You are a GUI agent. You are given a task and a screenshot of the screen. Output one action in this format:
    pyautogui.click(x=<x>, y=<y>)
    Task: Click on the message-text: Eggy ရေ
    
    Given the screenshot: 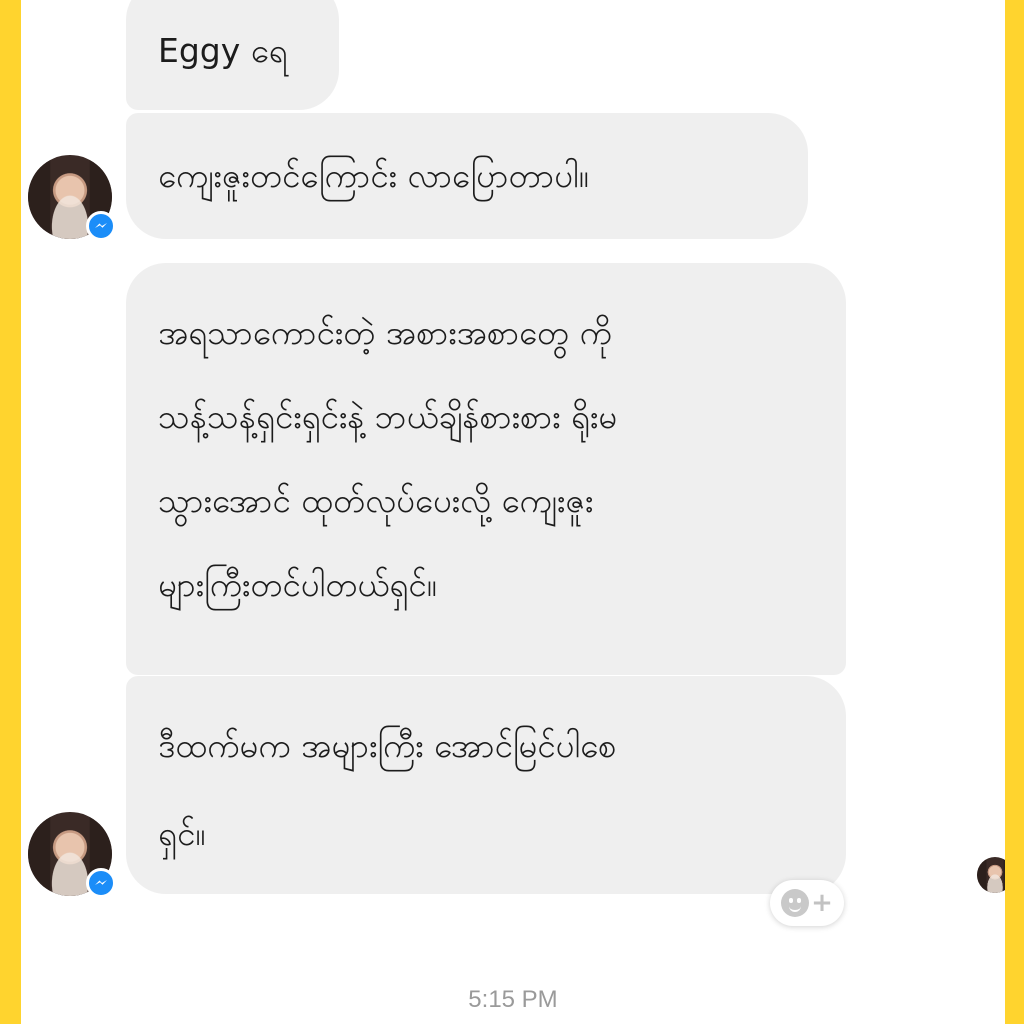 What is the action you would take?
    pyautogui.click(x=223, y=50)
    